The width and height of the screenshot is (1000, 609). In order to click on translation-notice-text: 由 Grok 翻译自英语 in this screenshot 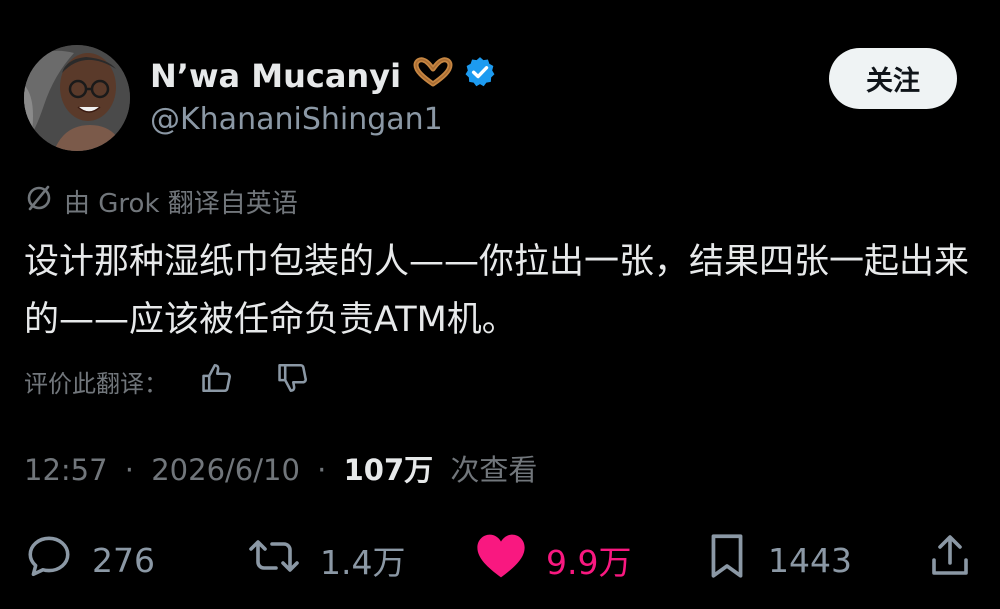, I will do `click(181, 204)`.